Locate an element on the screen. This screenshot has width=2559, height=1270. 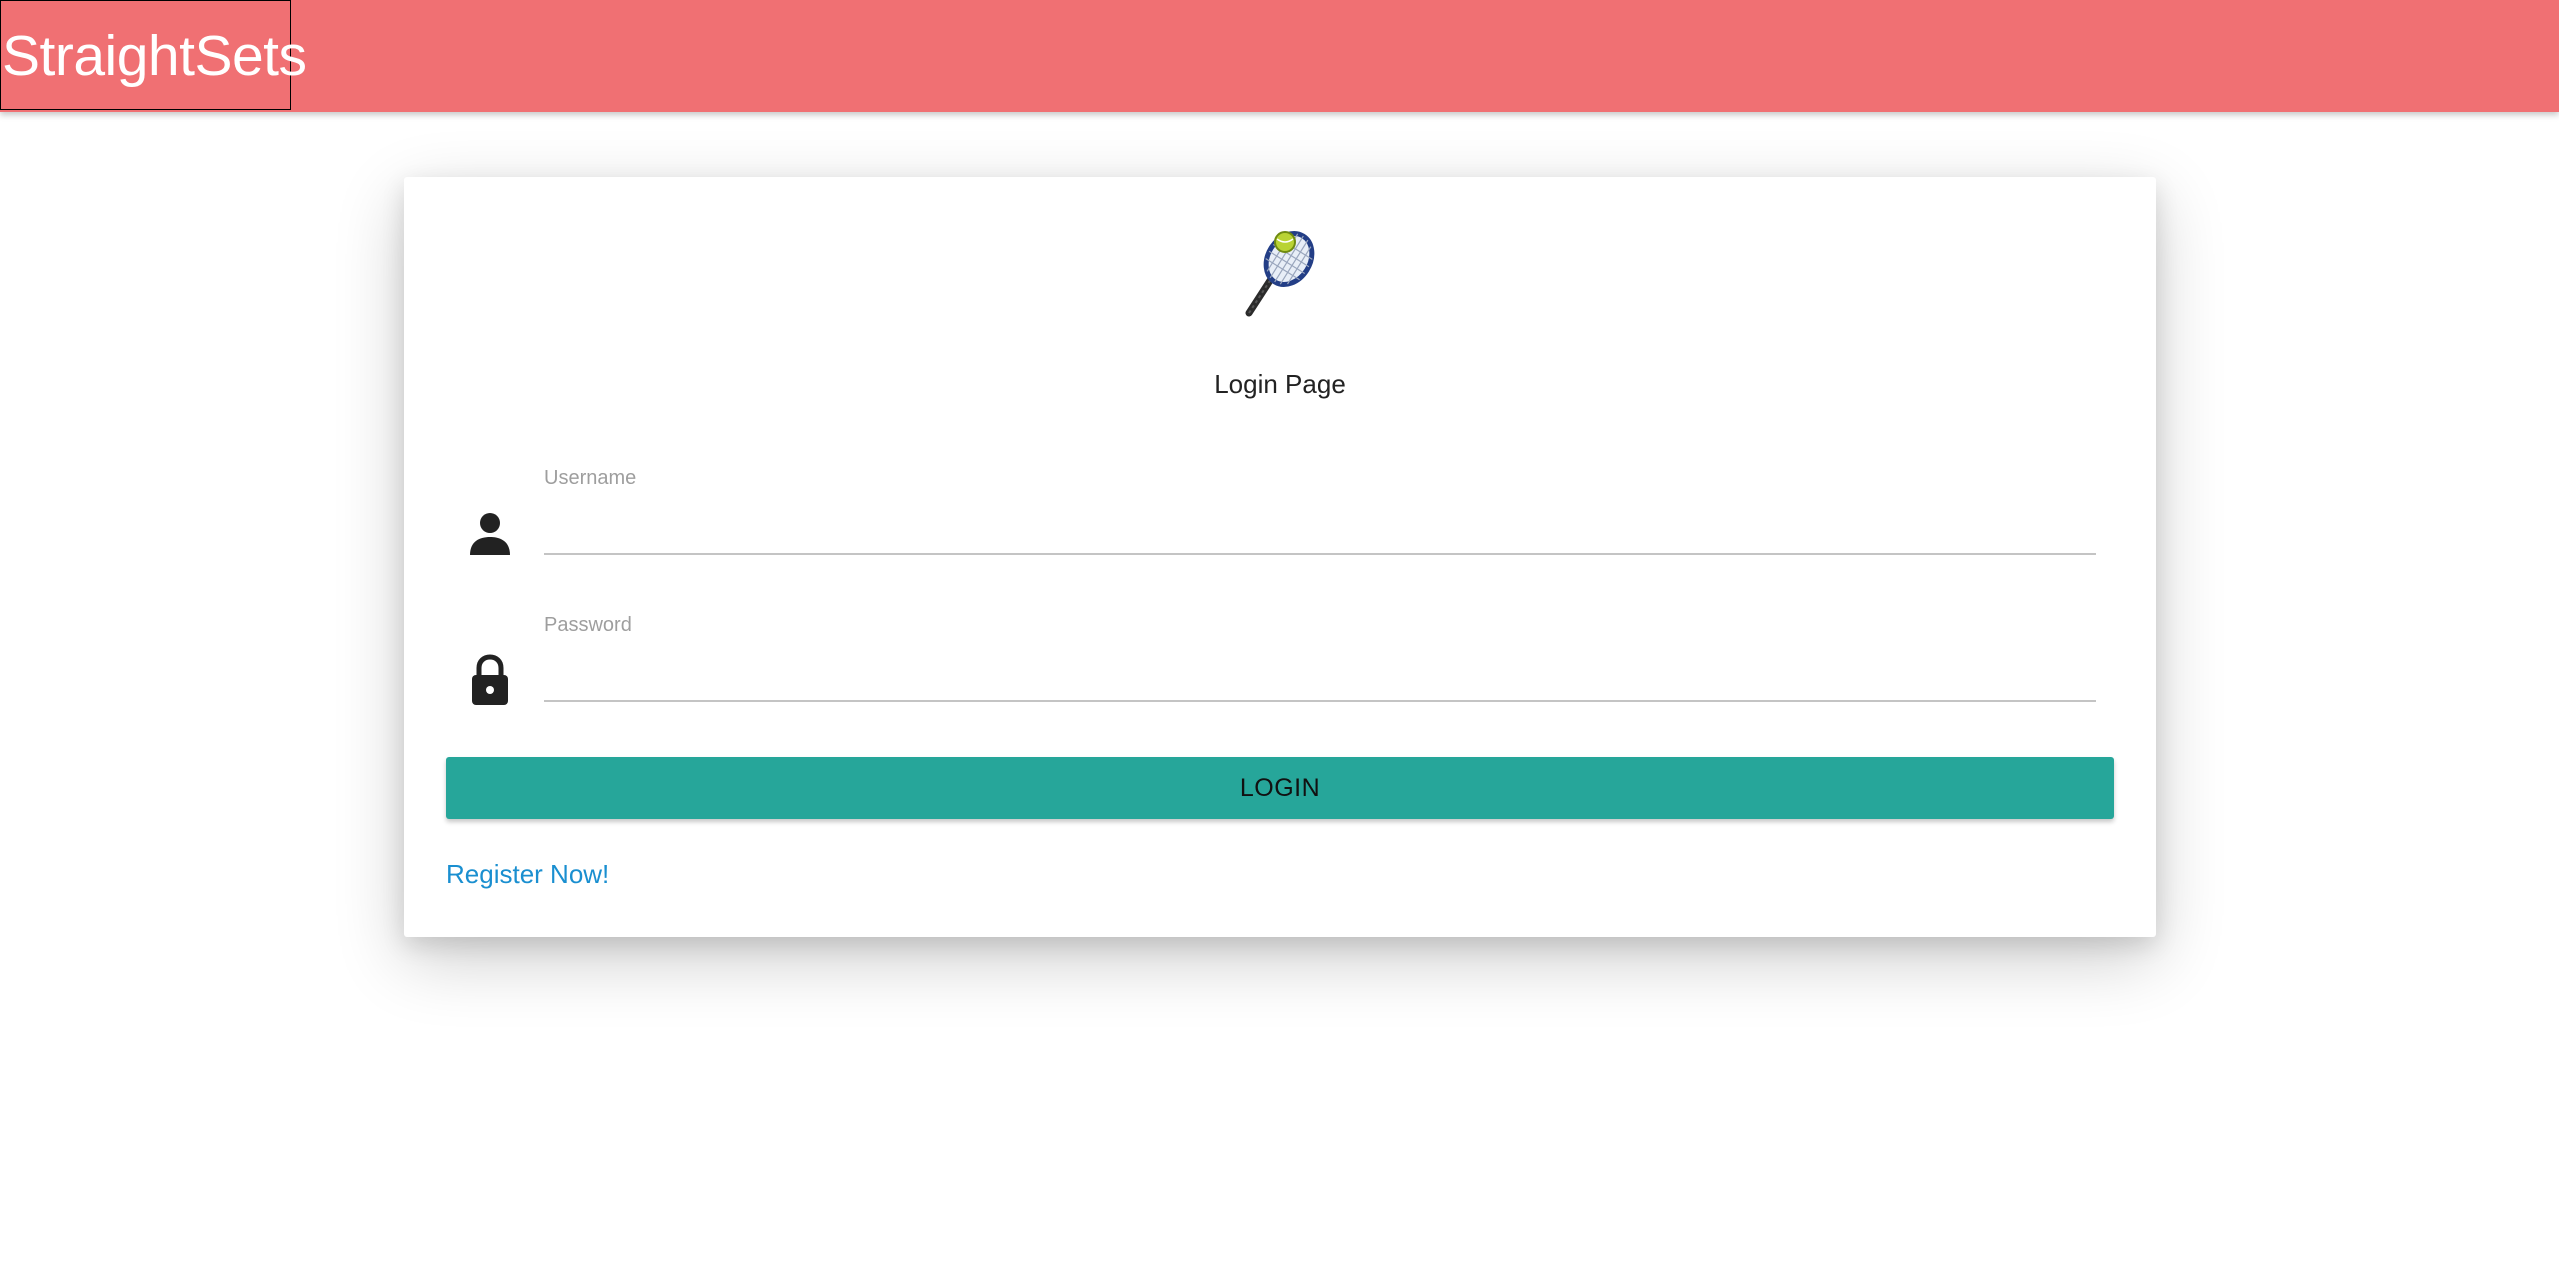
page-title: Login Page is located at coordinates (1280, 384).